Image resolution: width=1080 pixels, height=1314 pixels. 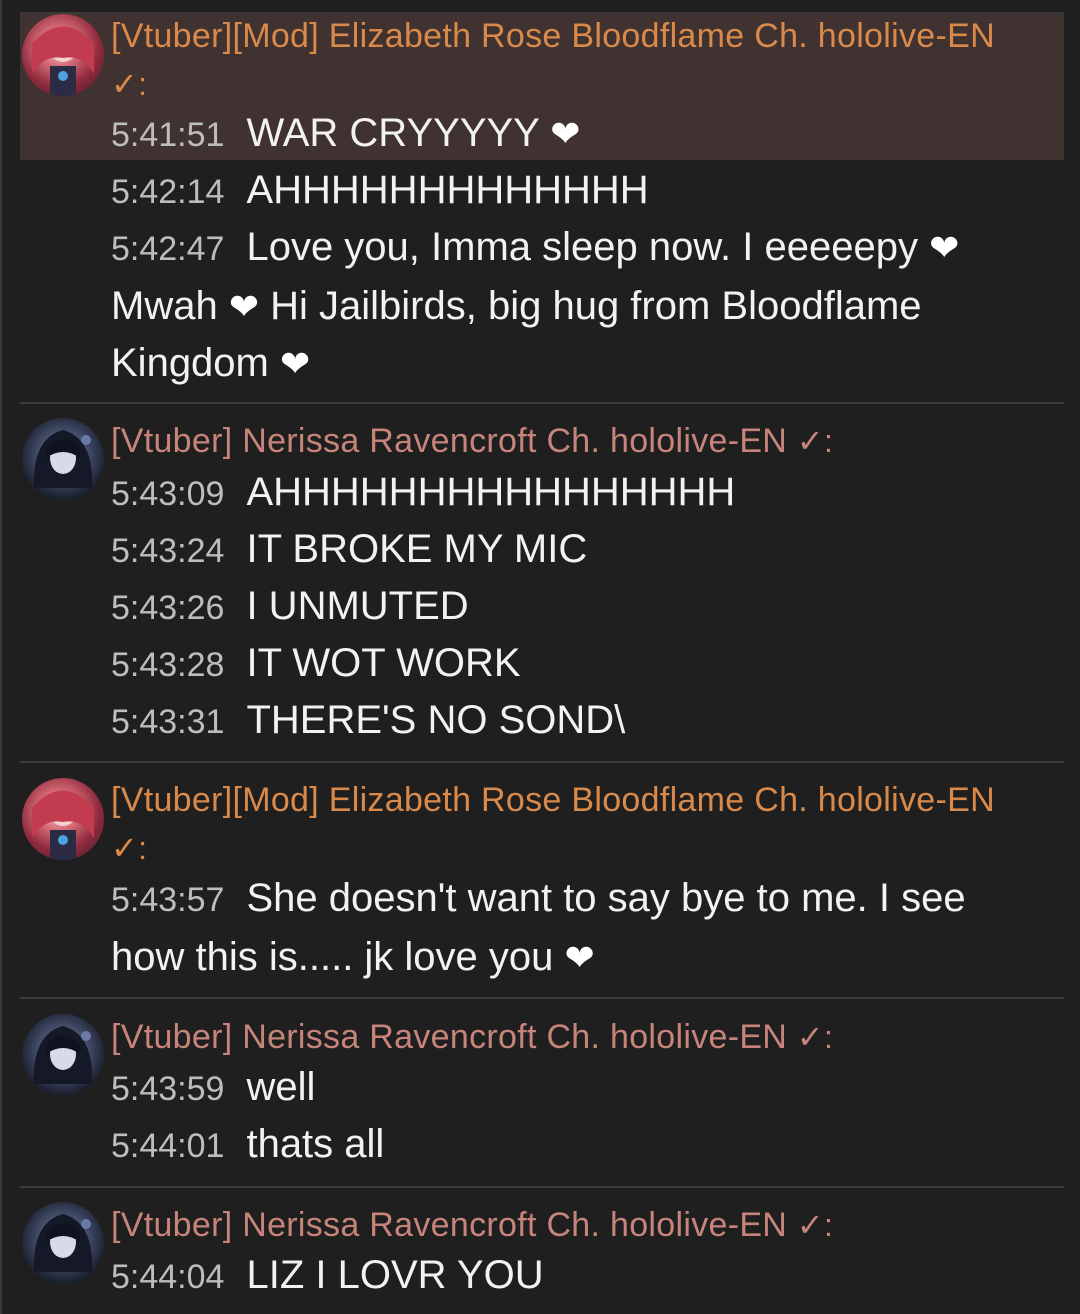 What do you see at coordinates (281, 1087) in the screenshot?
I see `message-text: well` at bounding box center [281, 1087].